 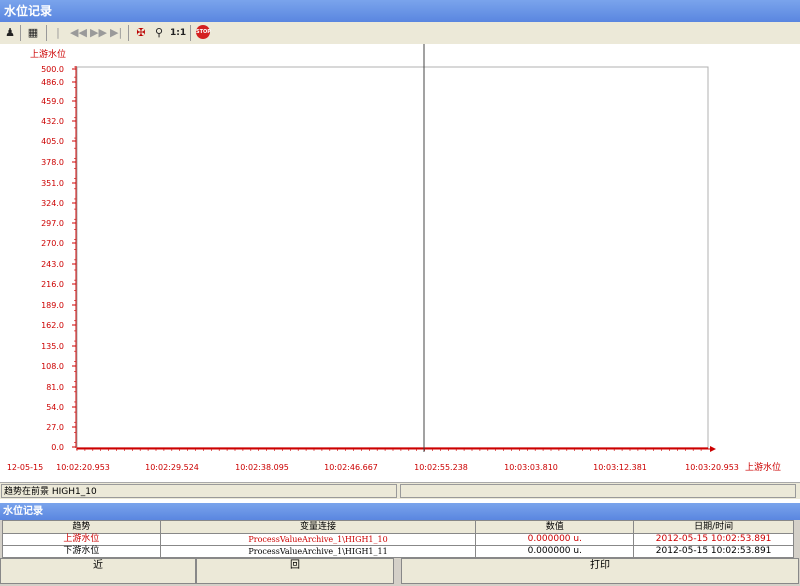 I want to click on y-tick-label: 297.0, so click(x=52, y=223).